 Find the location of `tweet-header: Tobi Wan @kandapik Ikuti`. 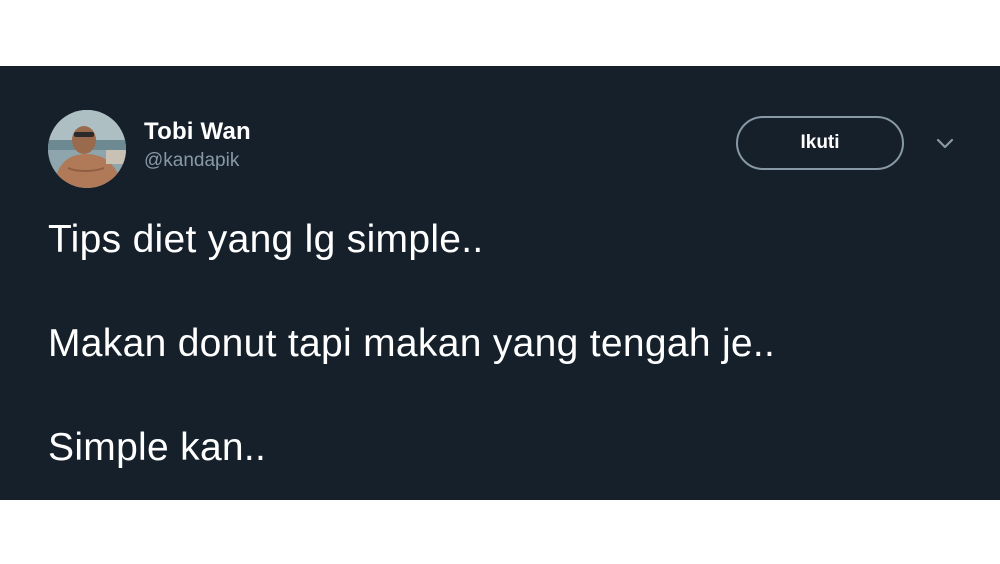

tweet-header: Tobi Wan @kandapik Ikuti is located at coordinates (513, 150).